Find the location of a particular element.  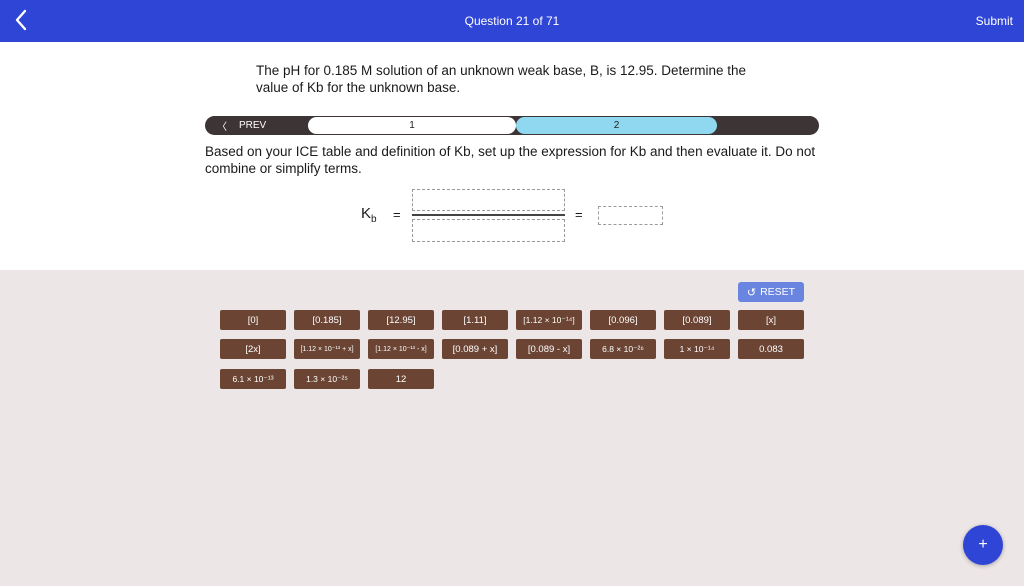

step-navigation: 〈 PREV 1 2 is located at coordinates (512, 125).